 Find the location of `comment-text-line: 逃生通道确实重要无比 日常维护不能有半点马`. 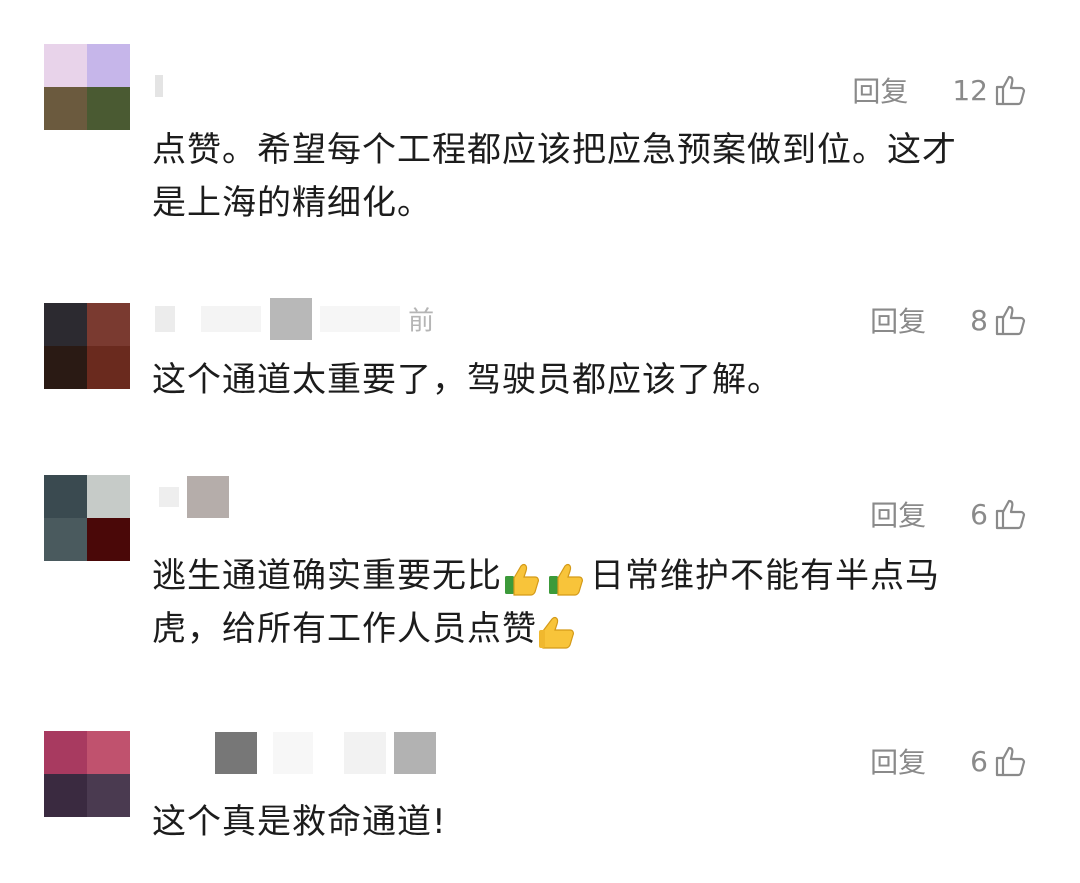

comment-text-line: 逃生通道确实重要无比 日常维护不能有半点马 is located at coordinates (592, 576).